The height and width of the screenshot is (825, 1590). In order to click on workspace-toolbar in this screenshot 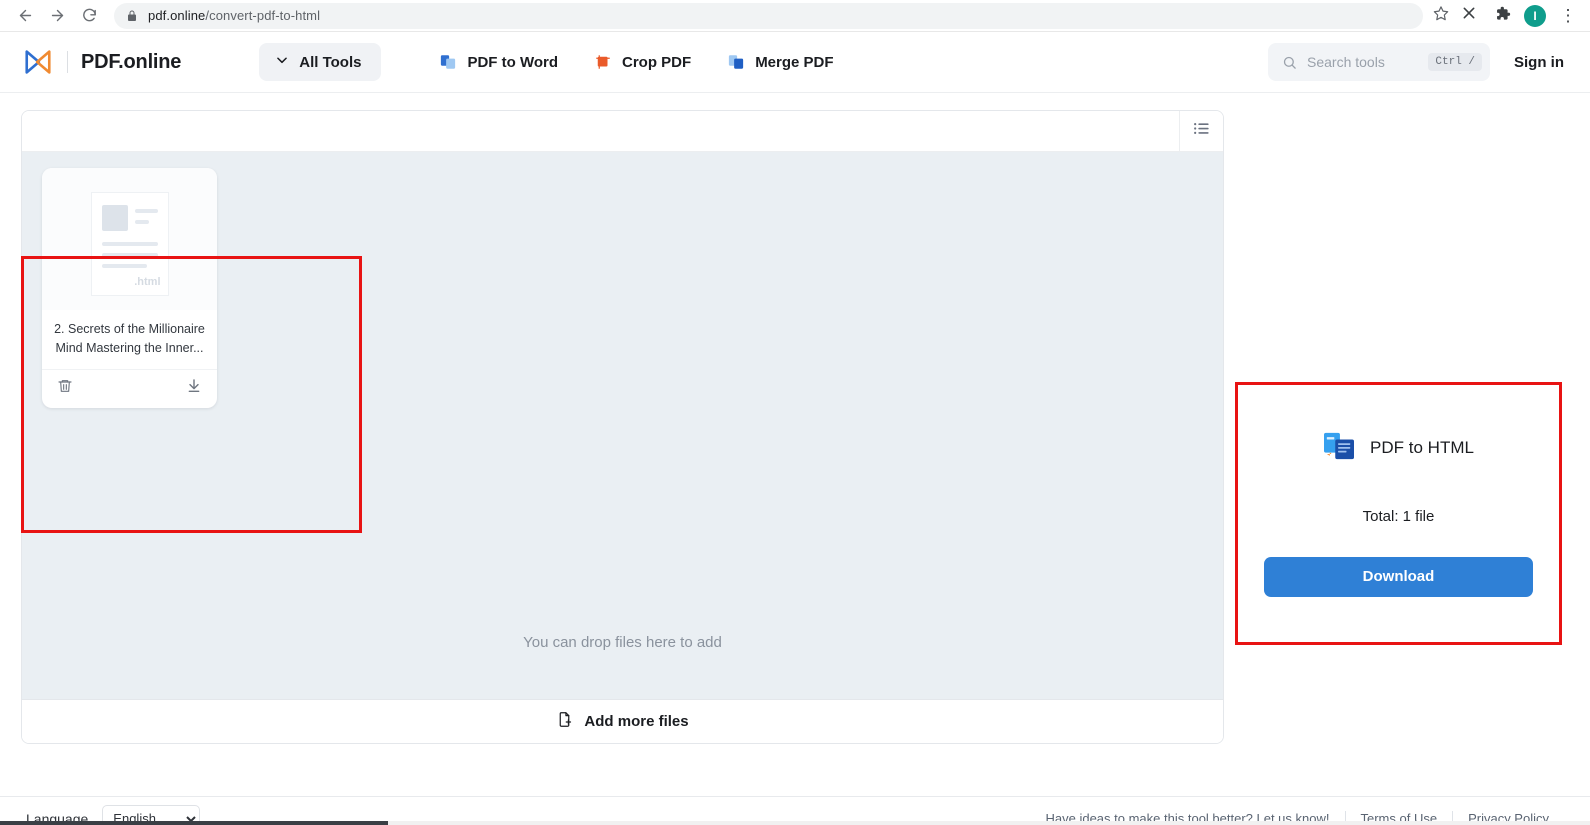, I will do `click(622, 131)`.